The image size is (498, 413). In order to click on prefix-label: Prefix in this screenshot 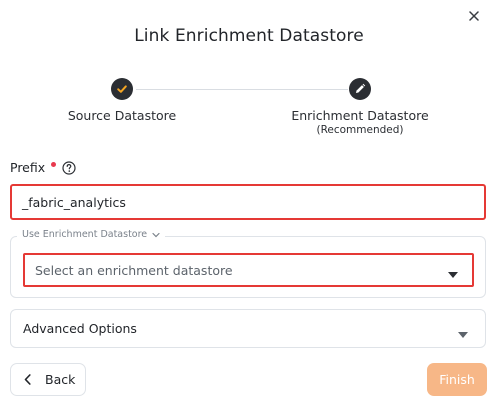, I will do `click(28, 167)`.